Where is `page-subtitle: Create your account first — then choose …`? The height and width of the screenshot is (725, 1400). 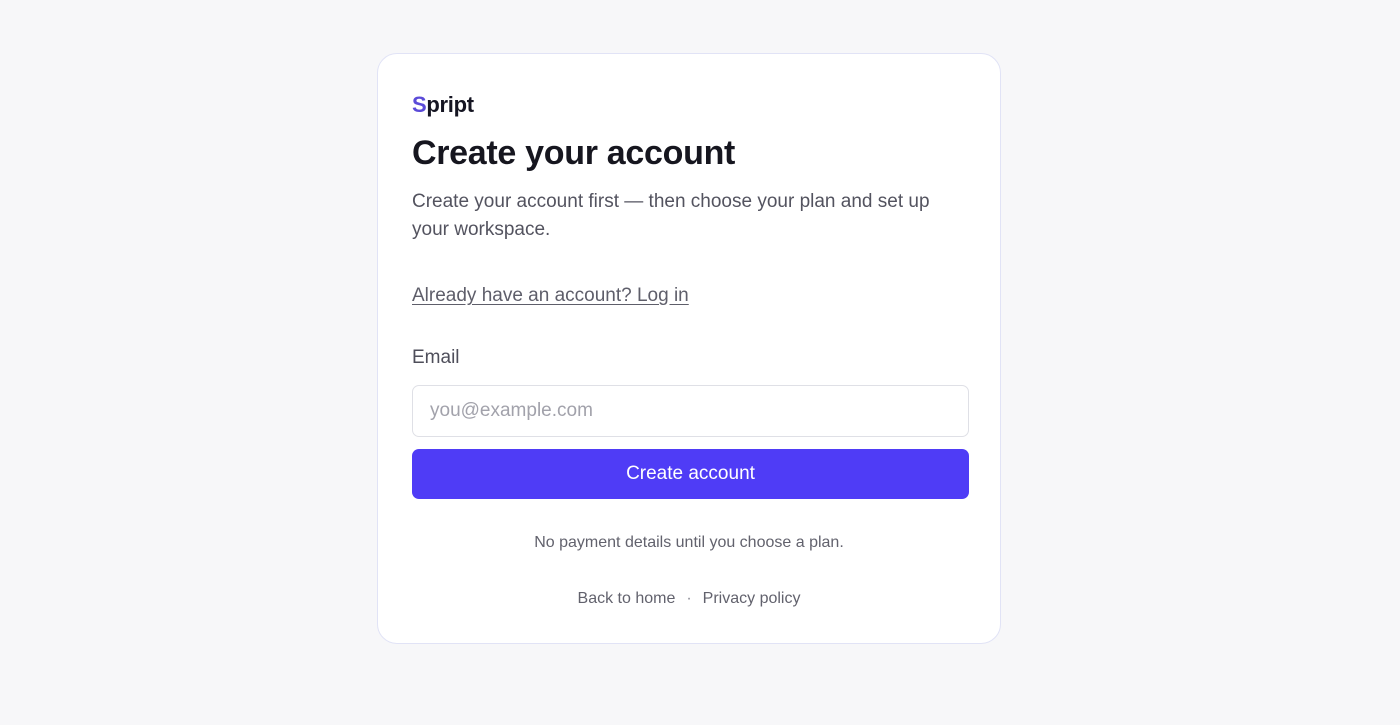
page-subtitle: Create your account first — then choose … is located at coordinates (671, 215).